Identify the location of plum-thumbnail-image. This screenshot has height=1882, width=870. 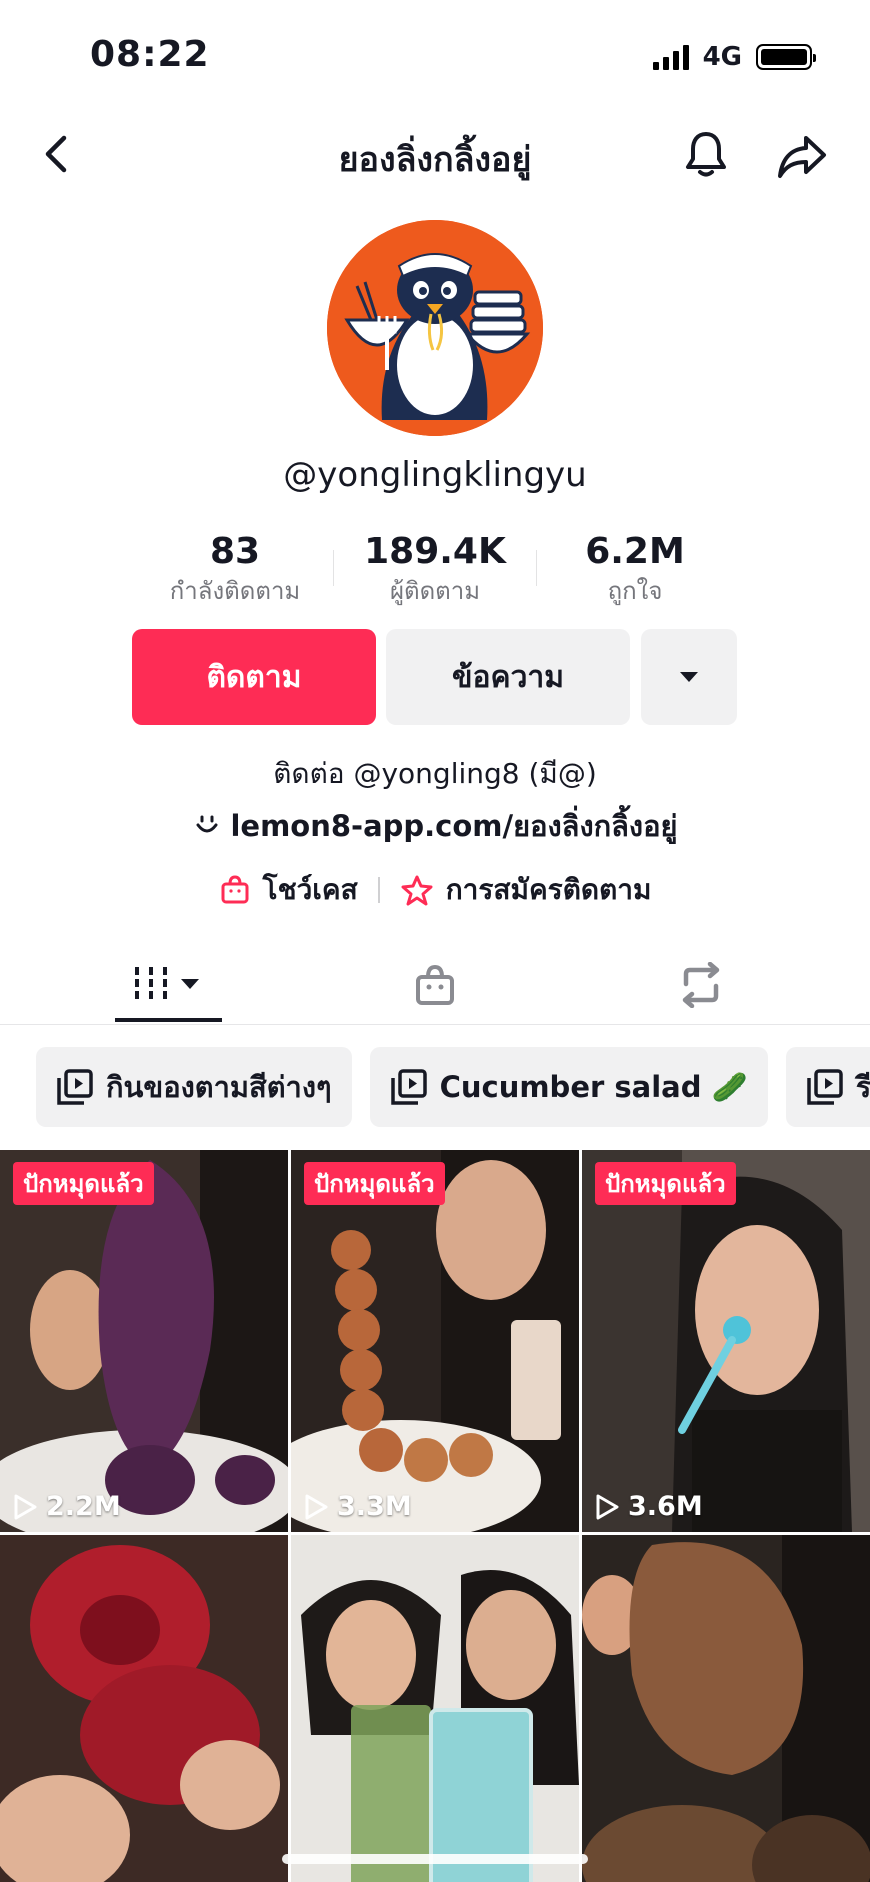
(144, 1708).